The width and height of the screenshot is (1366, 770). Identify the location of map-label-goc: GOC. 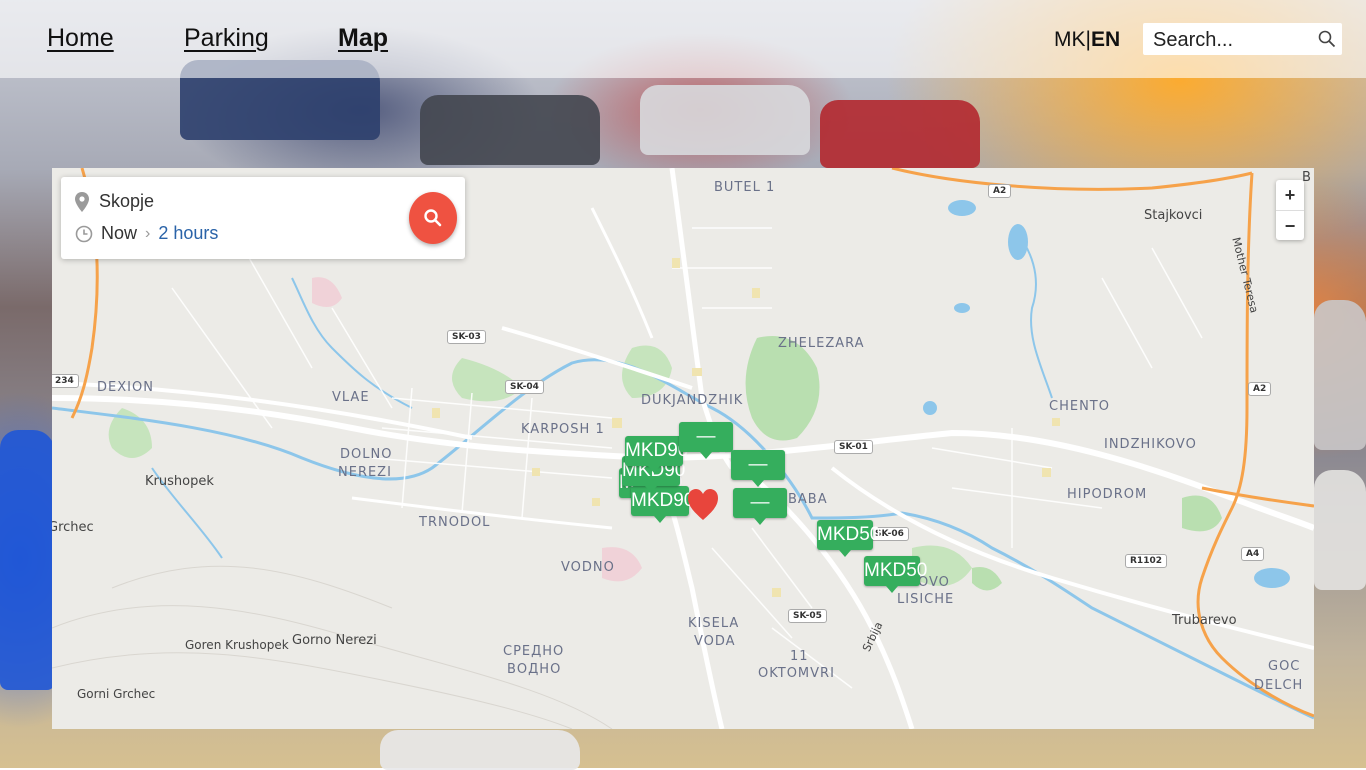
(1284, 666).